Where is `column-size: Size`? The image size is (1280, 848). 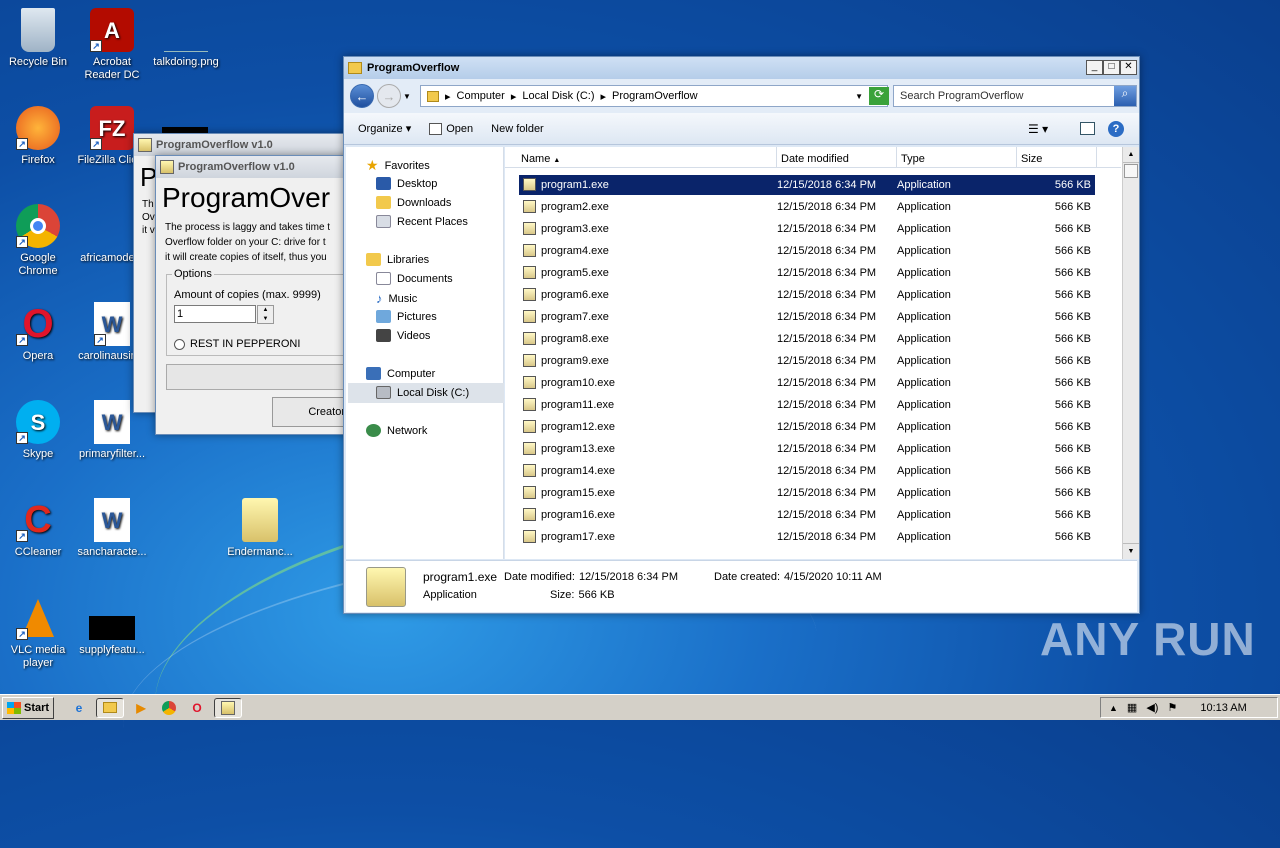 column-size: Size is located at coordinates (1057, 157).